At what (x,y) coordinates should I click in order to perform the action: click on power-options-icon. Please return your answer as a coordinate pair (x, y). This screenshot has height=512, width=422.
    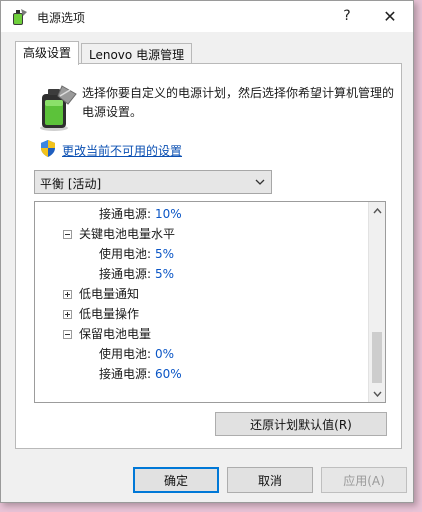
    Looking at the image, I should click on (20, 17).